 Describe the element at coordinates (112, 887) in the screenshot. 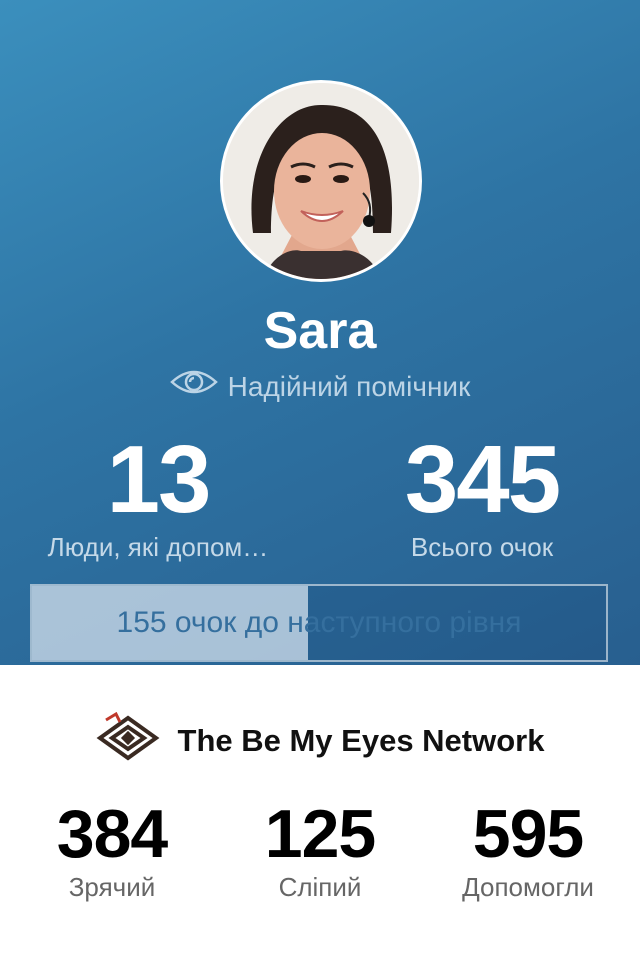

I see `sighted-label: Зрячий` at that location.